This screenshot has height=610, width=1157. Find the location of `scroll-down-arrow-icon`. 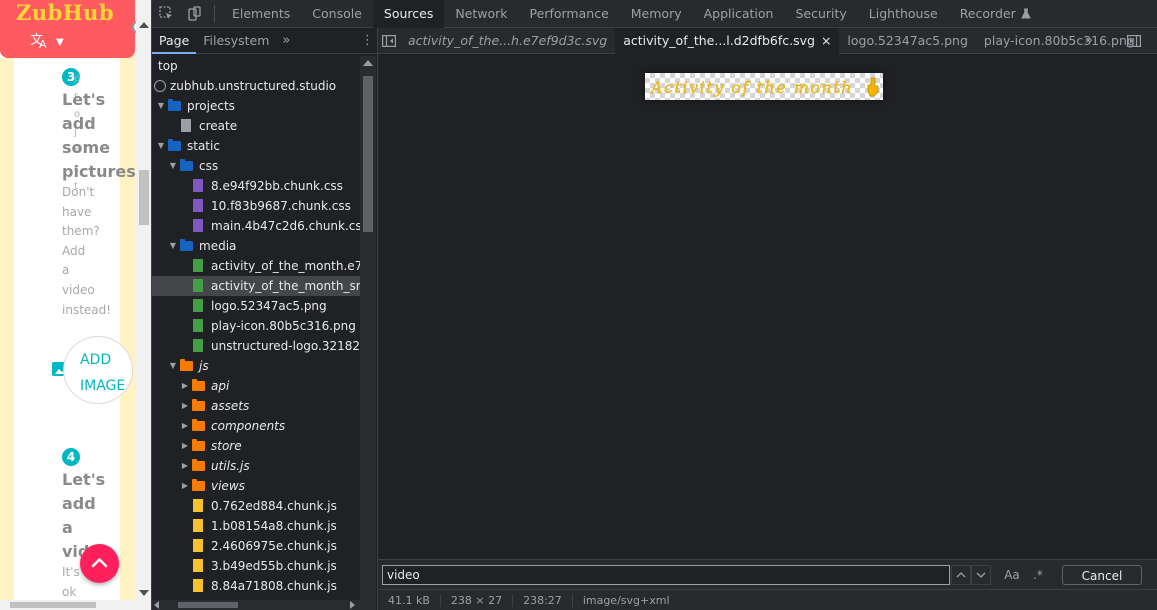

scroll-down-arrow-icon is located at coordinates (144, 593).